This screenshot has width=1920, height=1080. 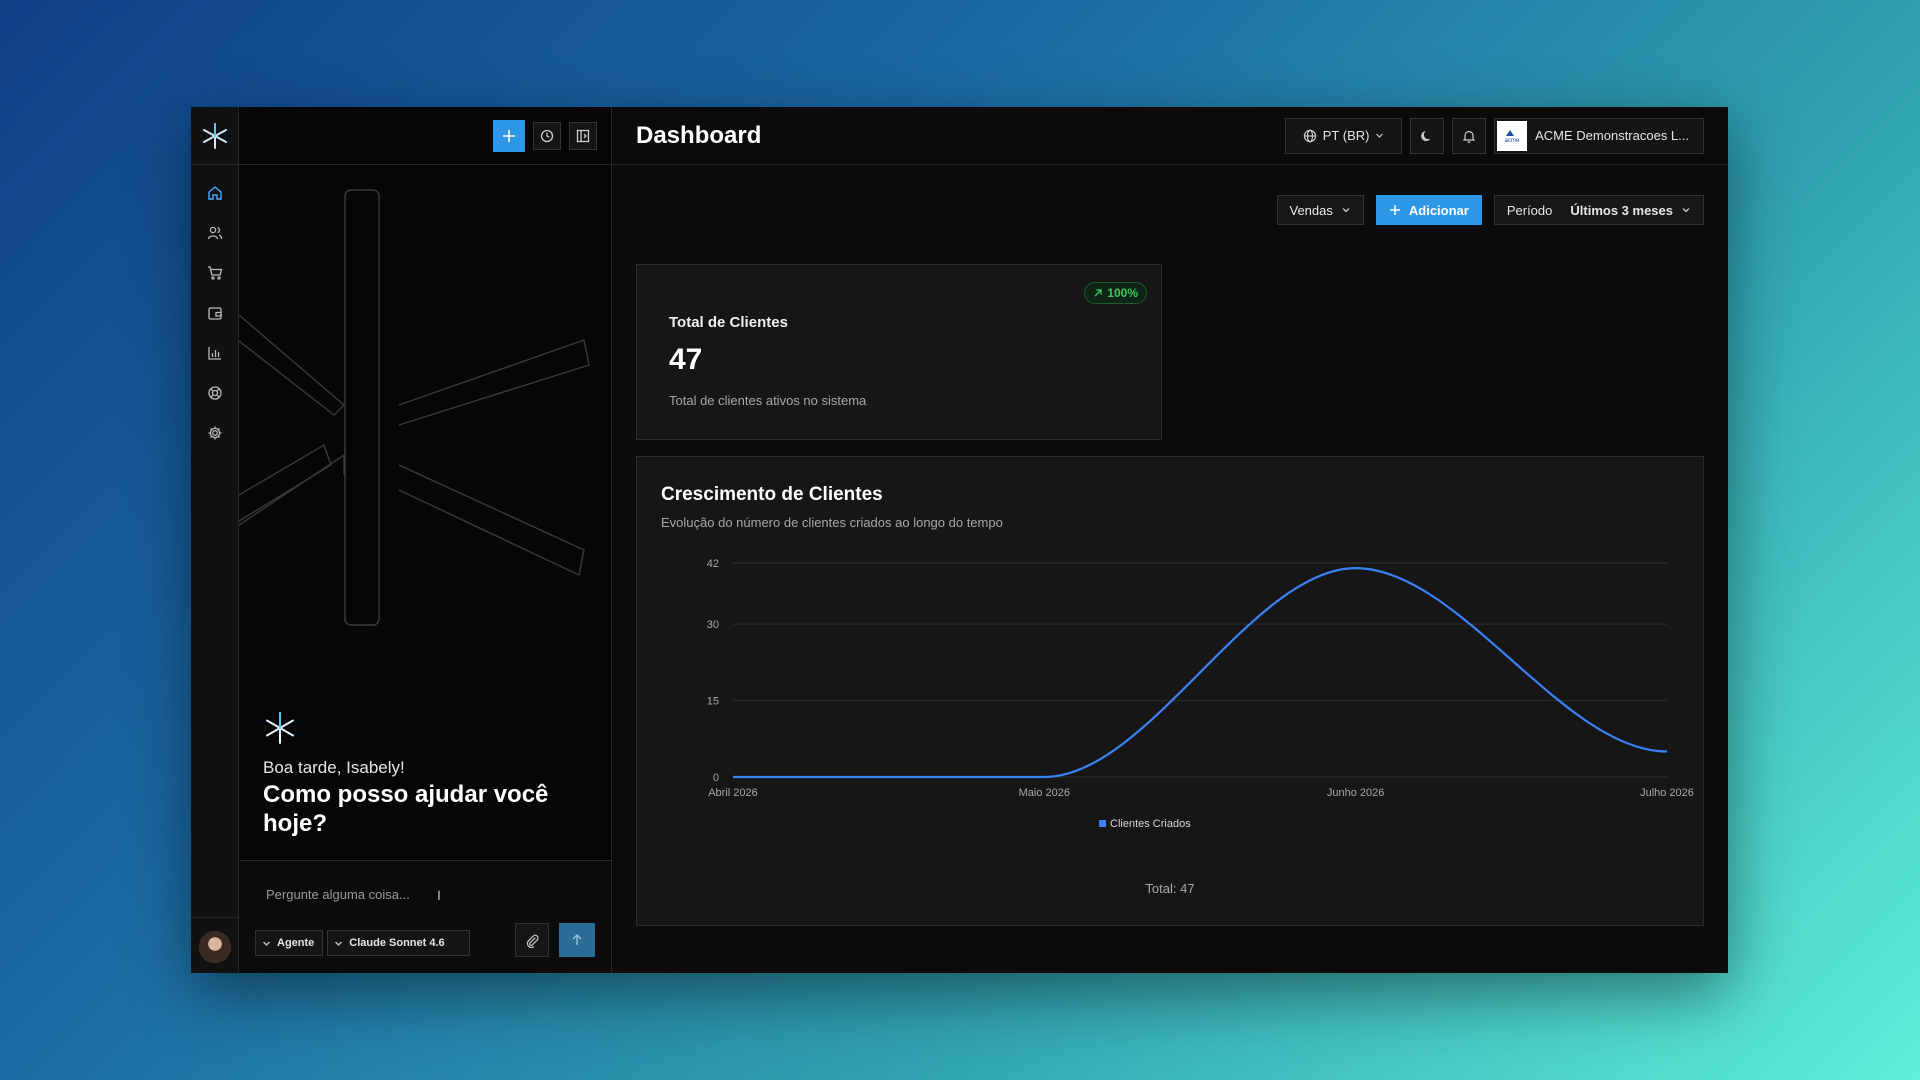 I want to click on rail-nav, so click(x=215, y=313).